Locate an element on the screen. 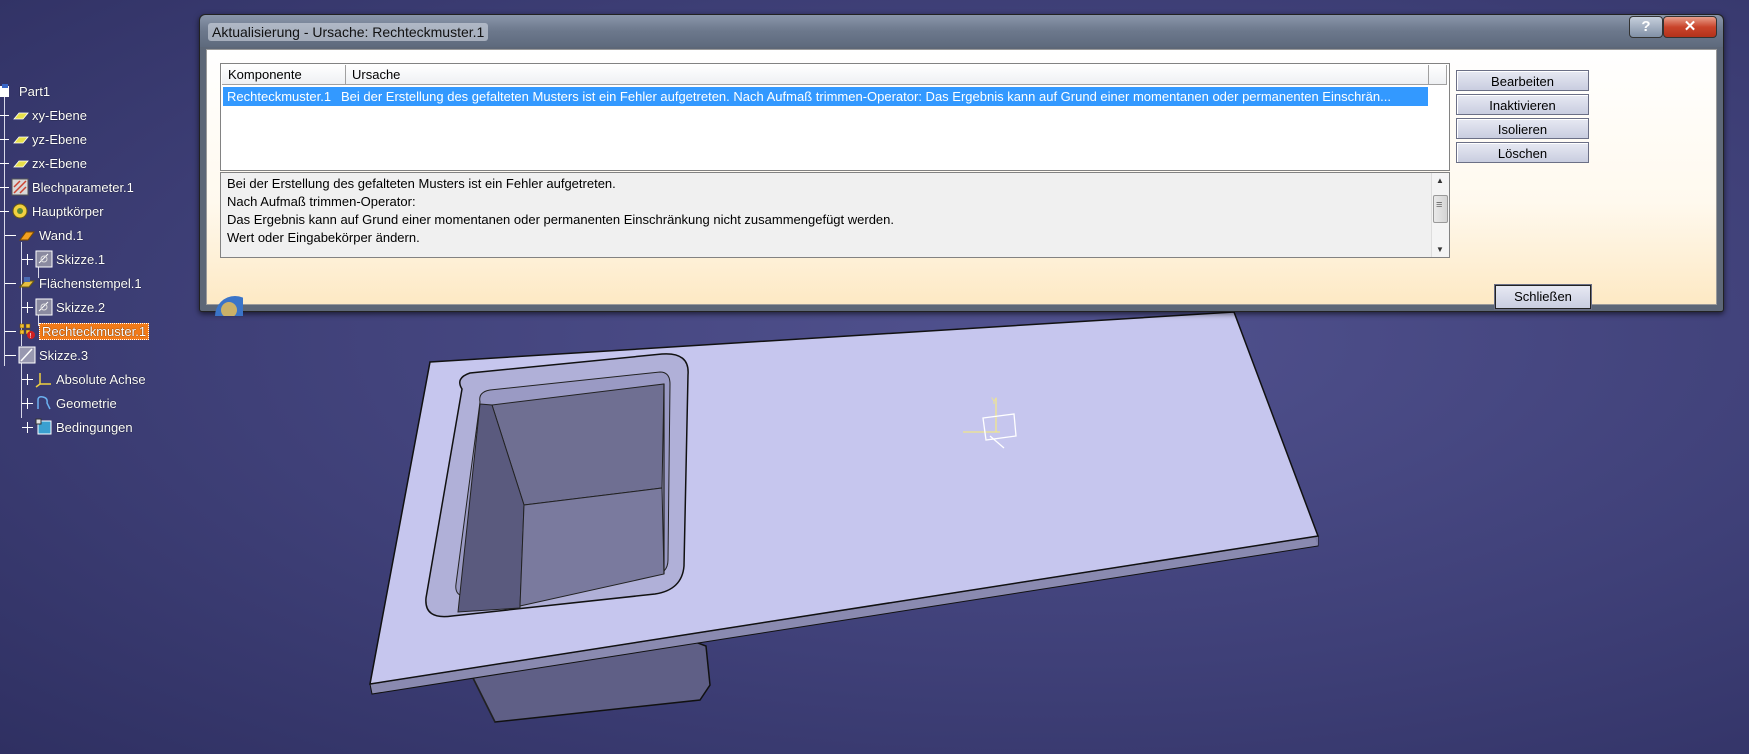 The image size is (1749, 754). surface-stamp-icon is located at coordinates (27, 283).